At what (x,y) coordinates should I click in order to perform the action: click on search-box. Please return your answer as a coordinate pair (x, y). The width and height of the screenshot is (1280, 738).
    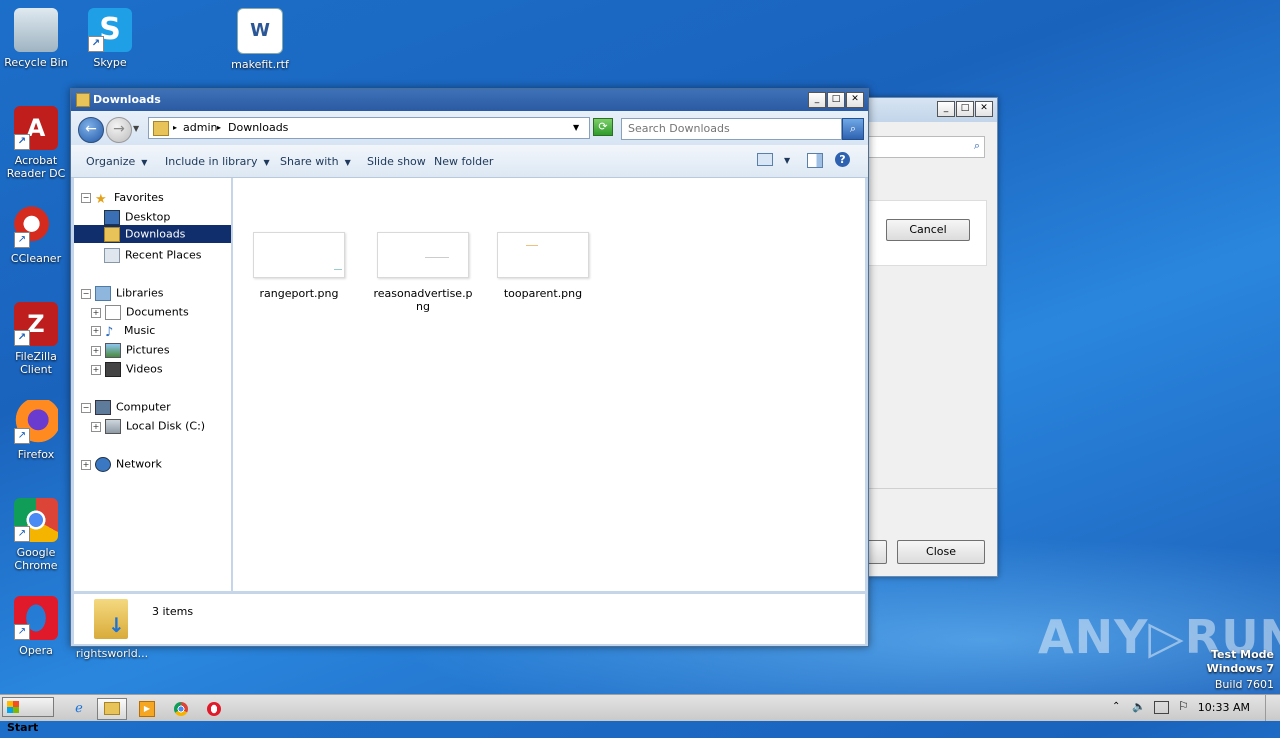
    Looking at the image, I should click on (731, 129).